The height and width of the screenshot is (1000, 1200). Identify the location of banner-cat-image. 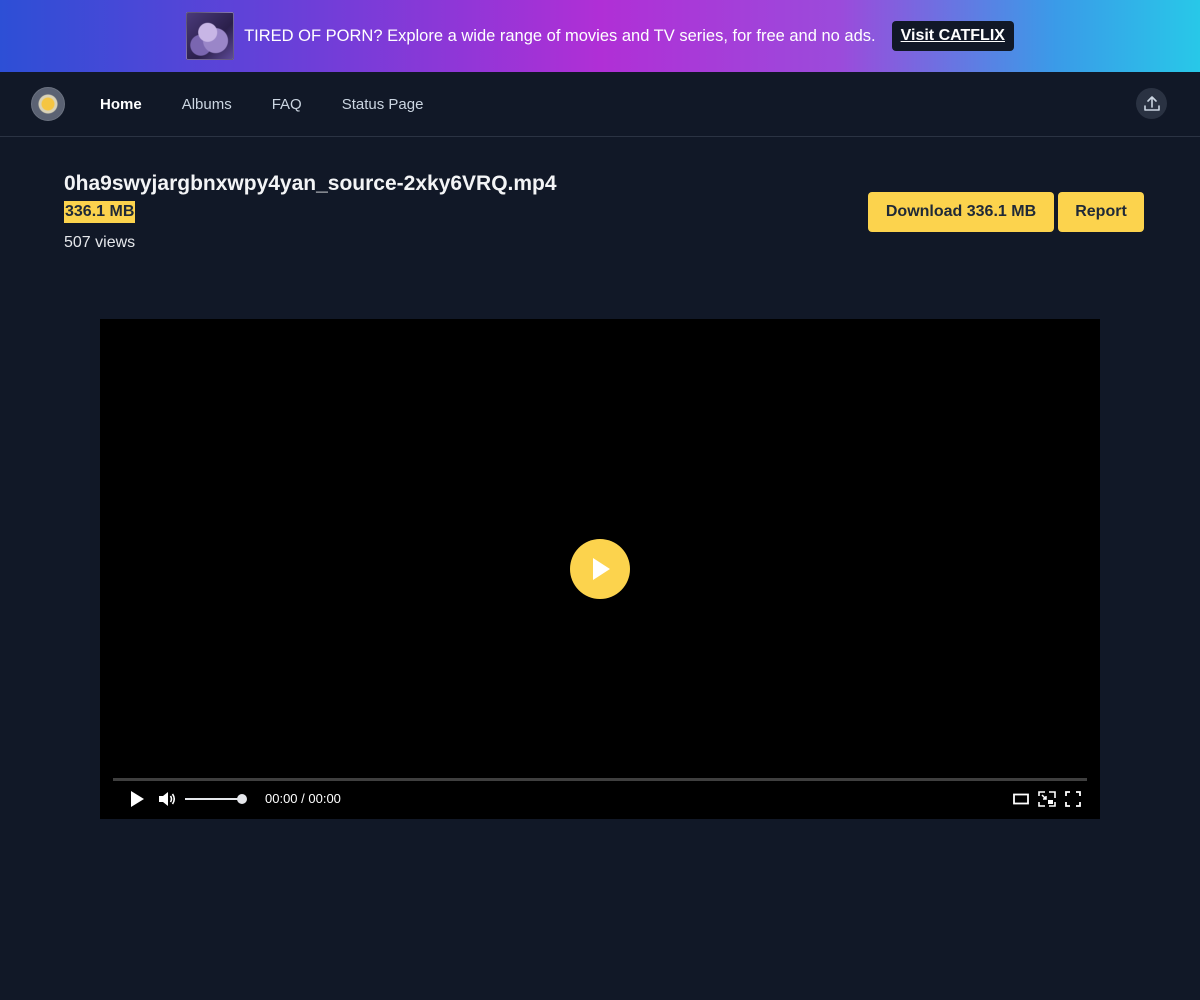
(210, 36).